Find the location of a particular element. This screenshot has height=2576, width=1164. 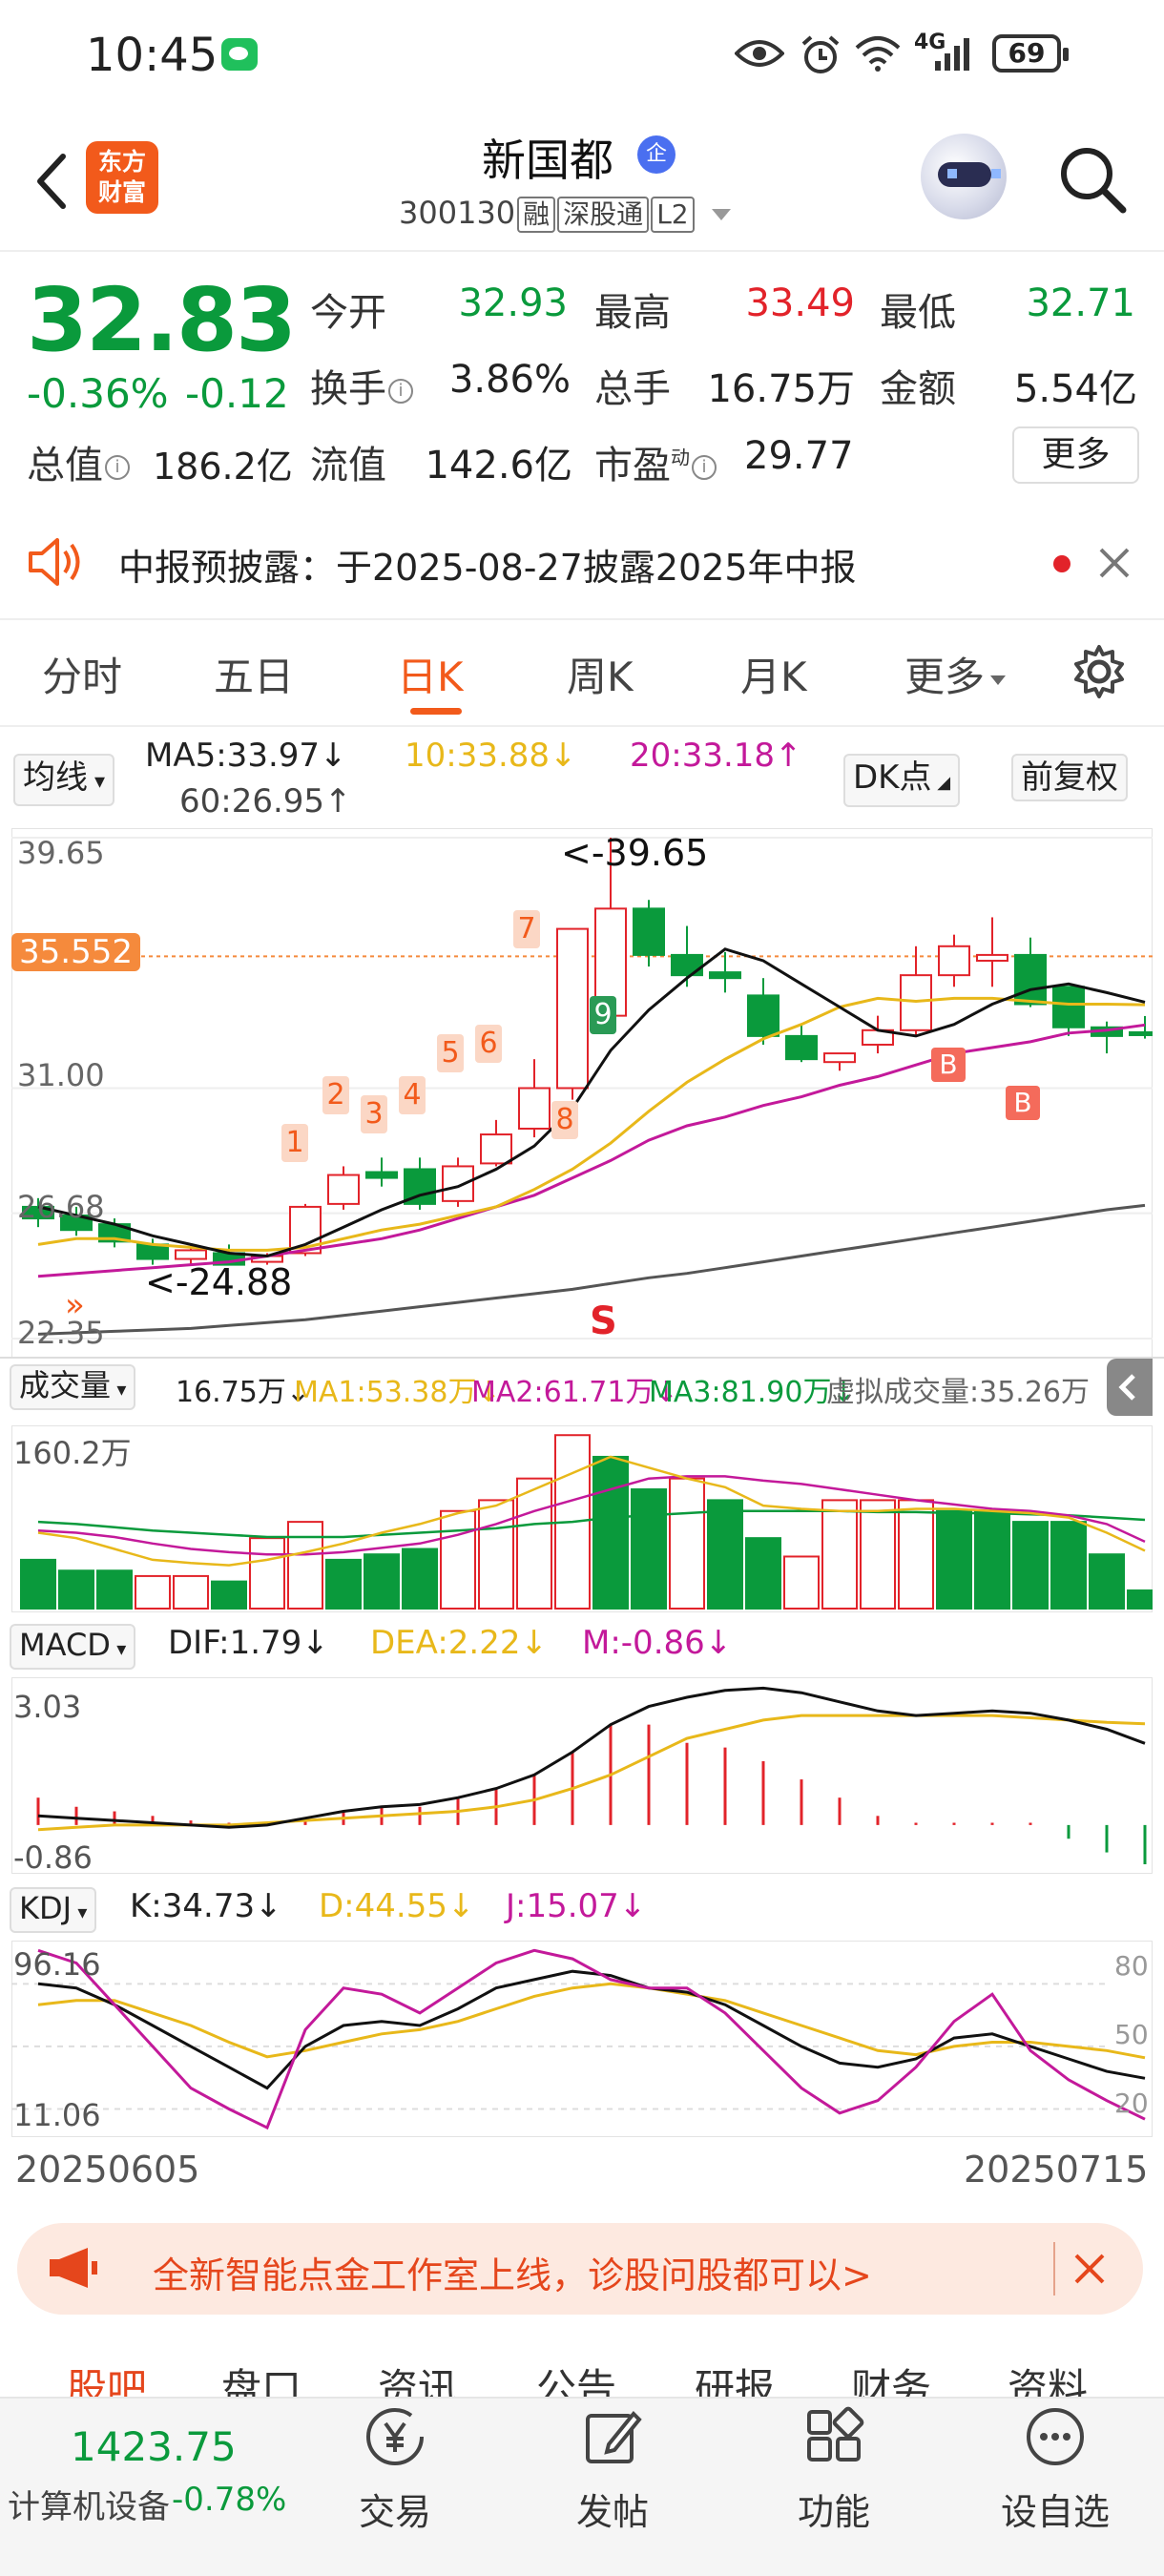

wifi-icon is located at coordinates (878, 54).